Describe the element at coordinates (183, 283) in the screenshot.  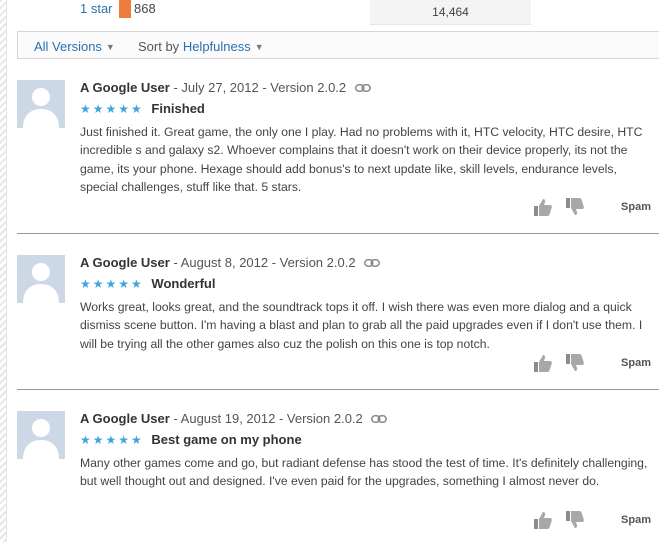
I see `review-title: Wonderful` at that location.